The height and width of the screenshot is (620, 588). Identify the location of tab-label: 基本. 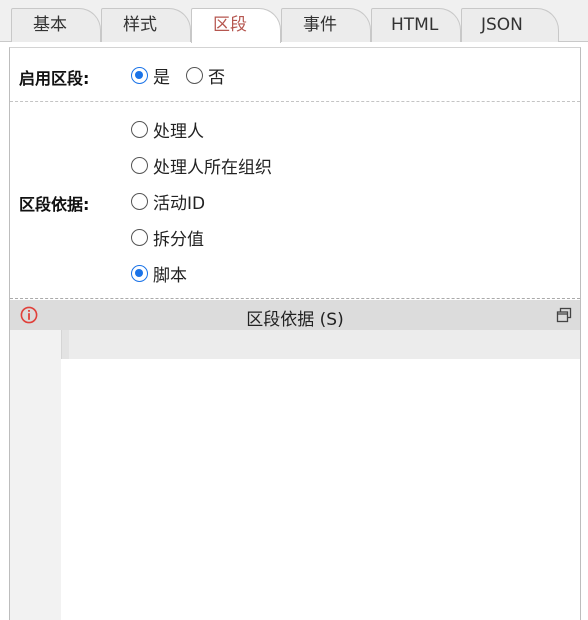
(50, 25).